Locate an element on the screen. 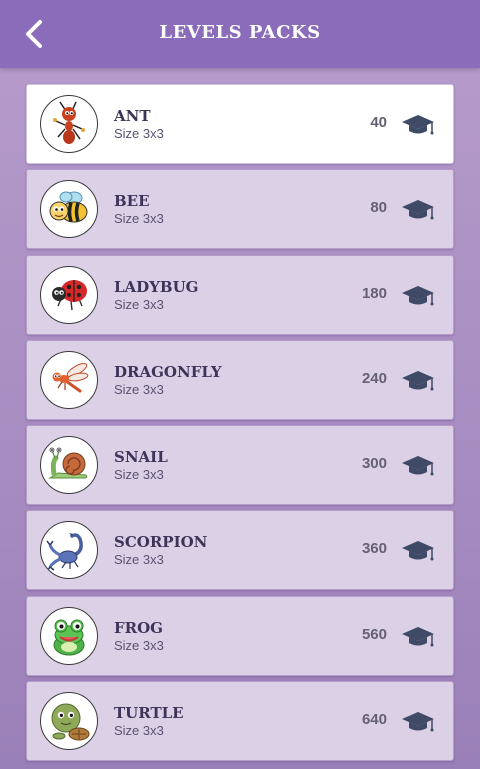 This screenshot has width=480, height=769. pack-item-bee: BEE Size 3x3 80 is located at coordinates (240, 209).